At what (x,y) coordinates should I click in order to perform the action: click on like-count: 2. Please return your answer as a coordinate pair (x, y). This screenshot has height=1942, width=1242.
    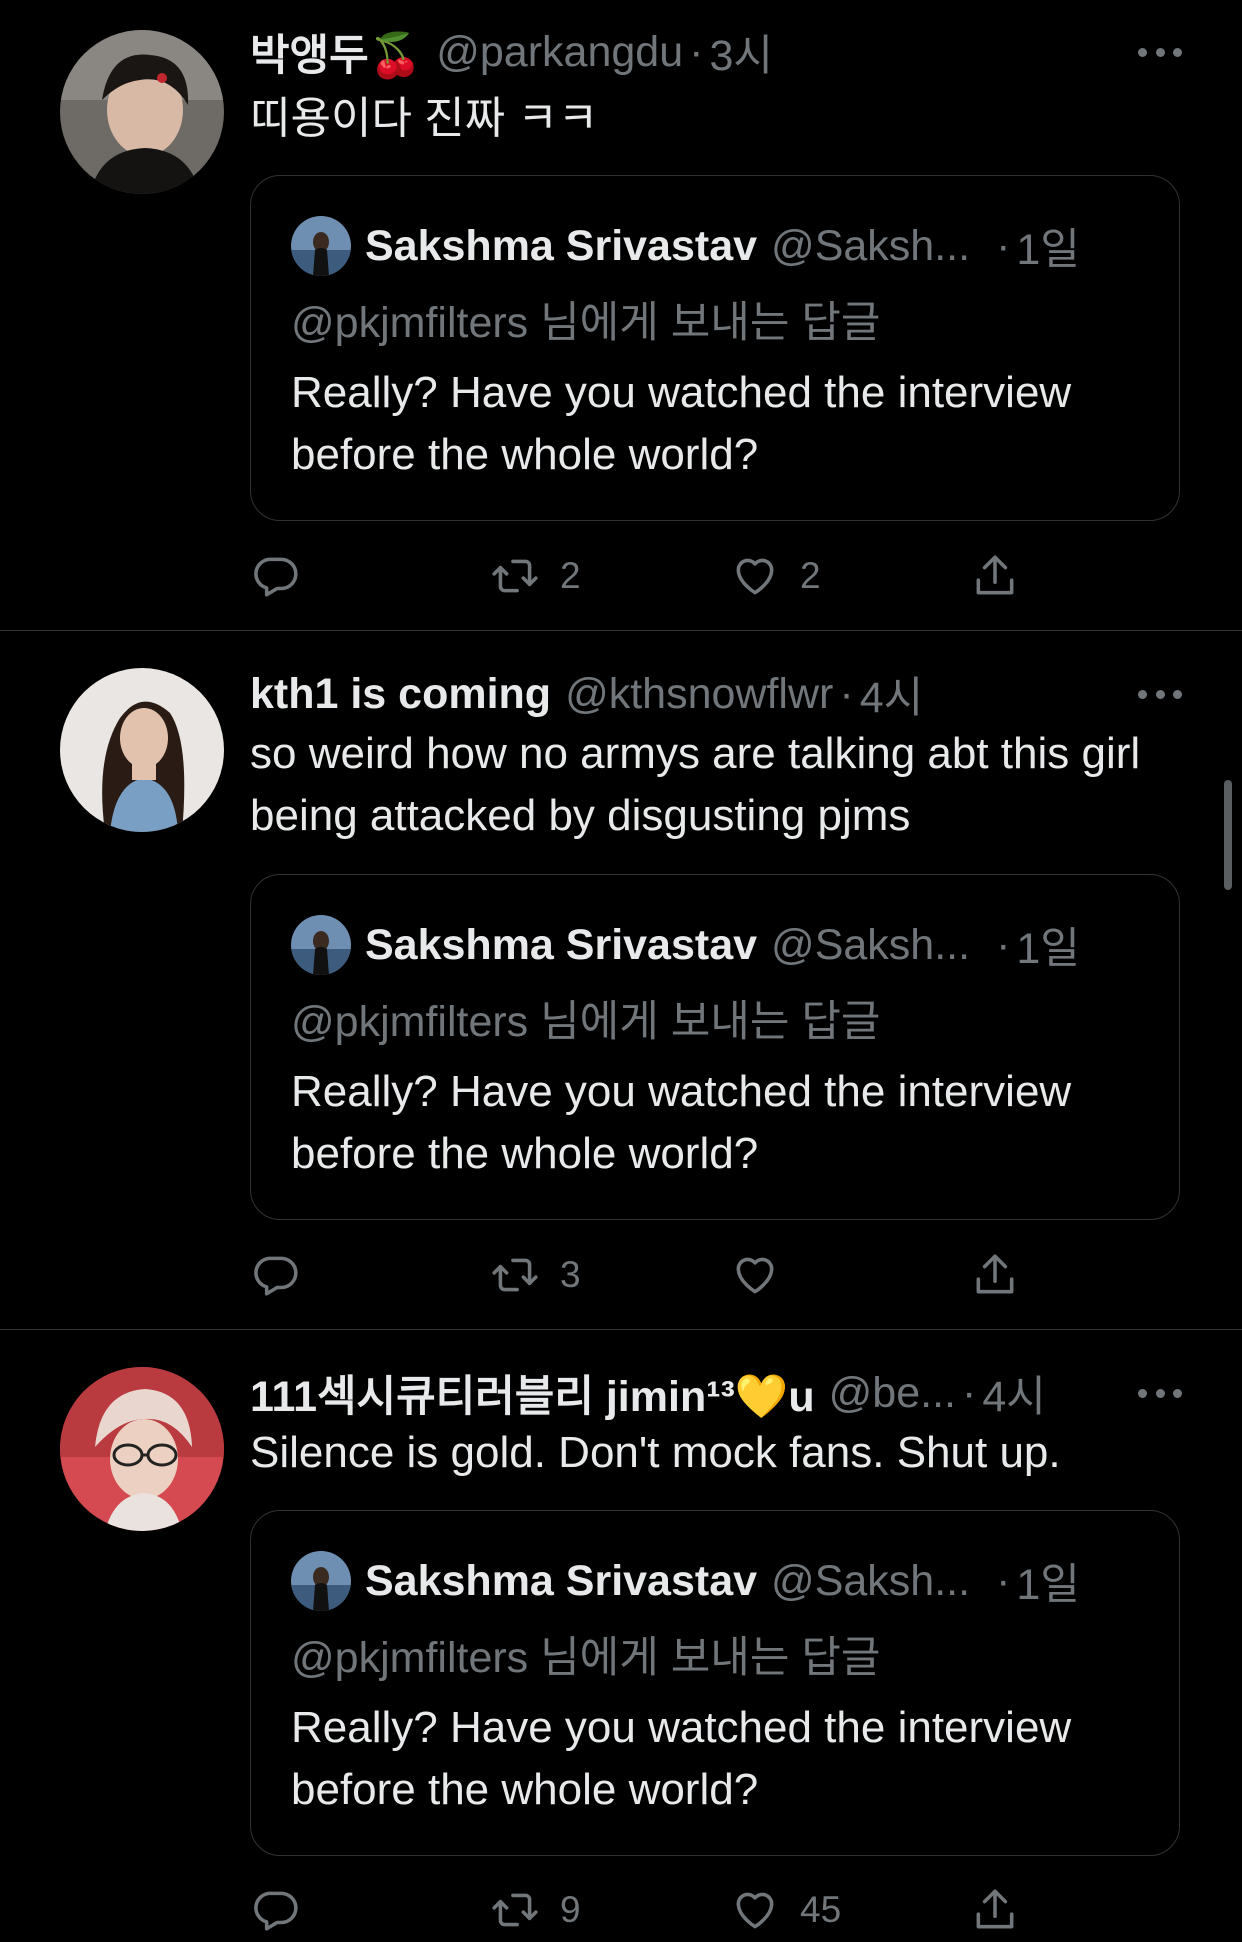
    Looking at the image, I should click on (810, 575).